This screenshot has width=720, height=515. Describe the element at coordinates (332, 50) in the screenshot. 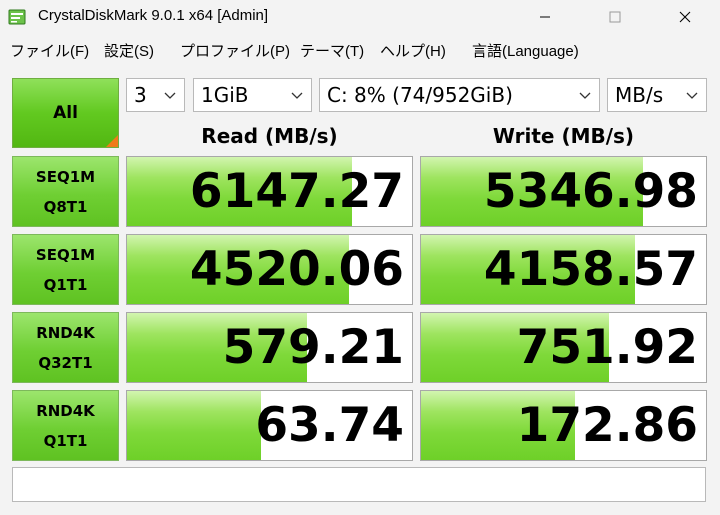

I see `menu-theme: テーマ(T)` at that location.